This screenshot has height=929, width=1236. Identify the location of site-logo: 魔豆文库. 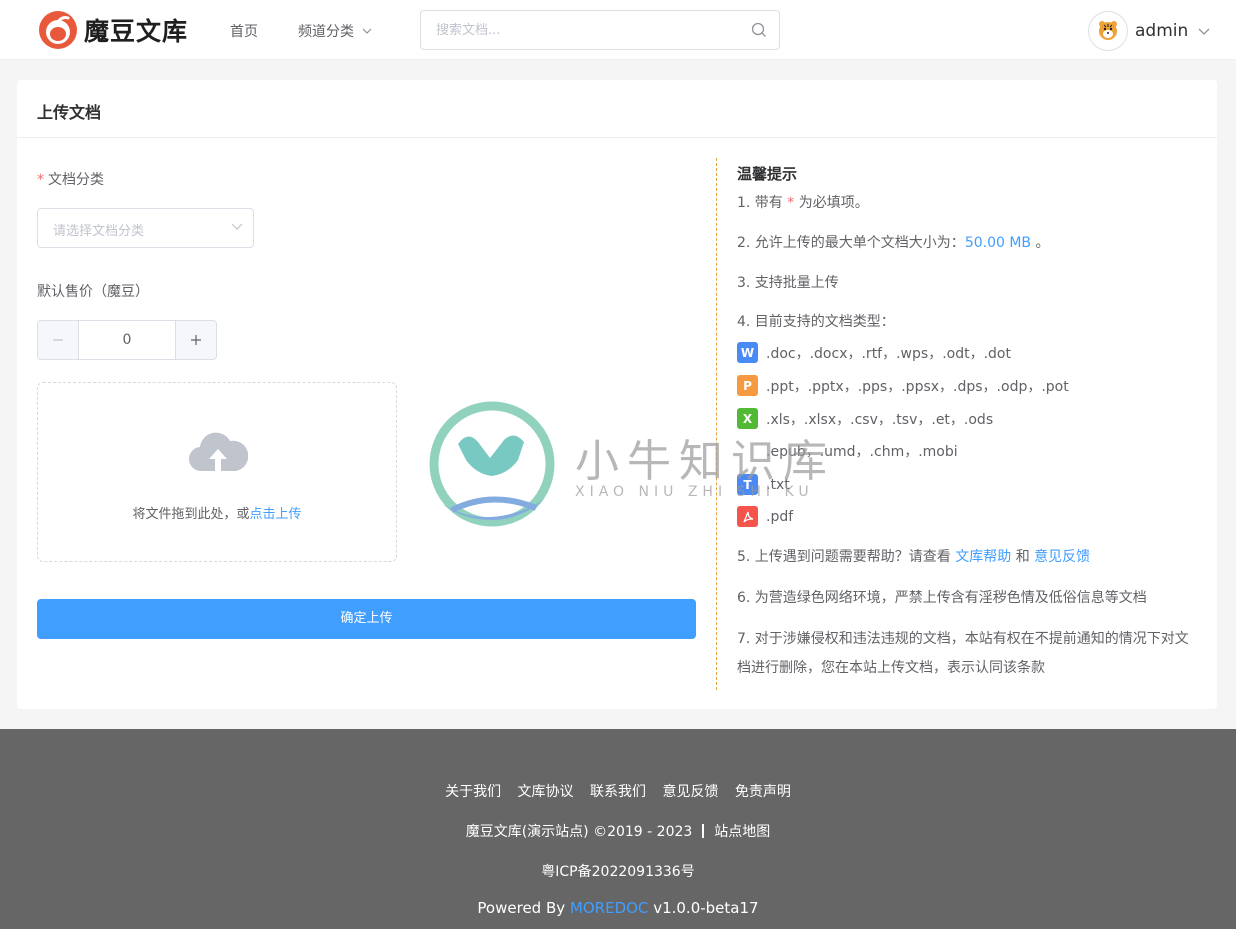
(113, 30).